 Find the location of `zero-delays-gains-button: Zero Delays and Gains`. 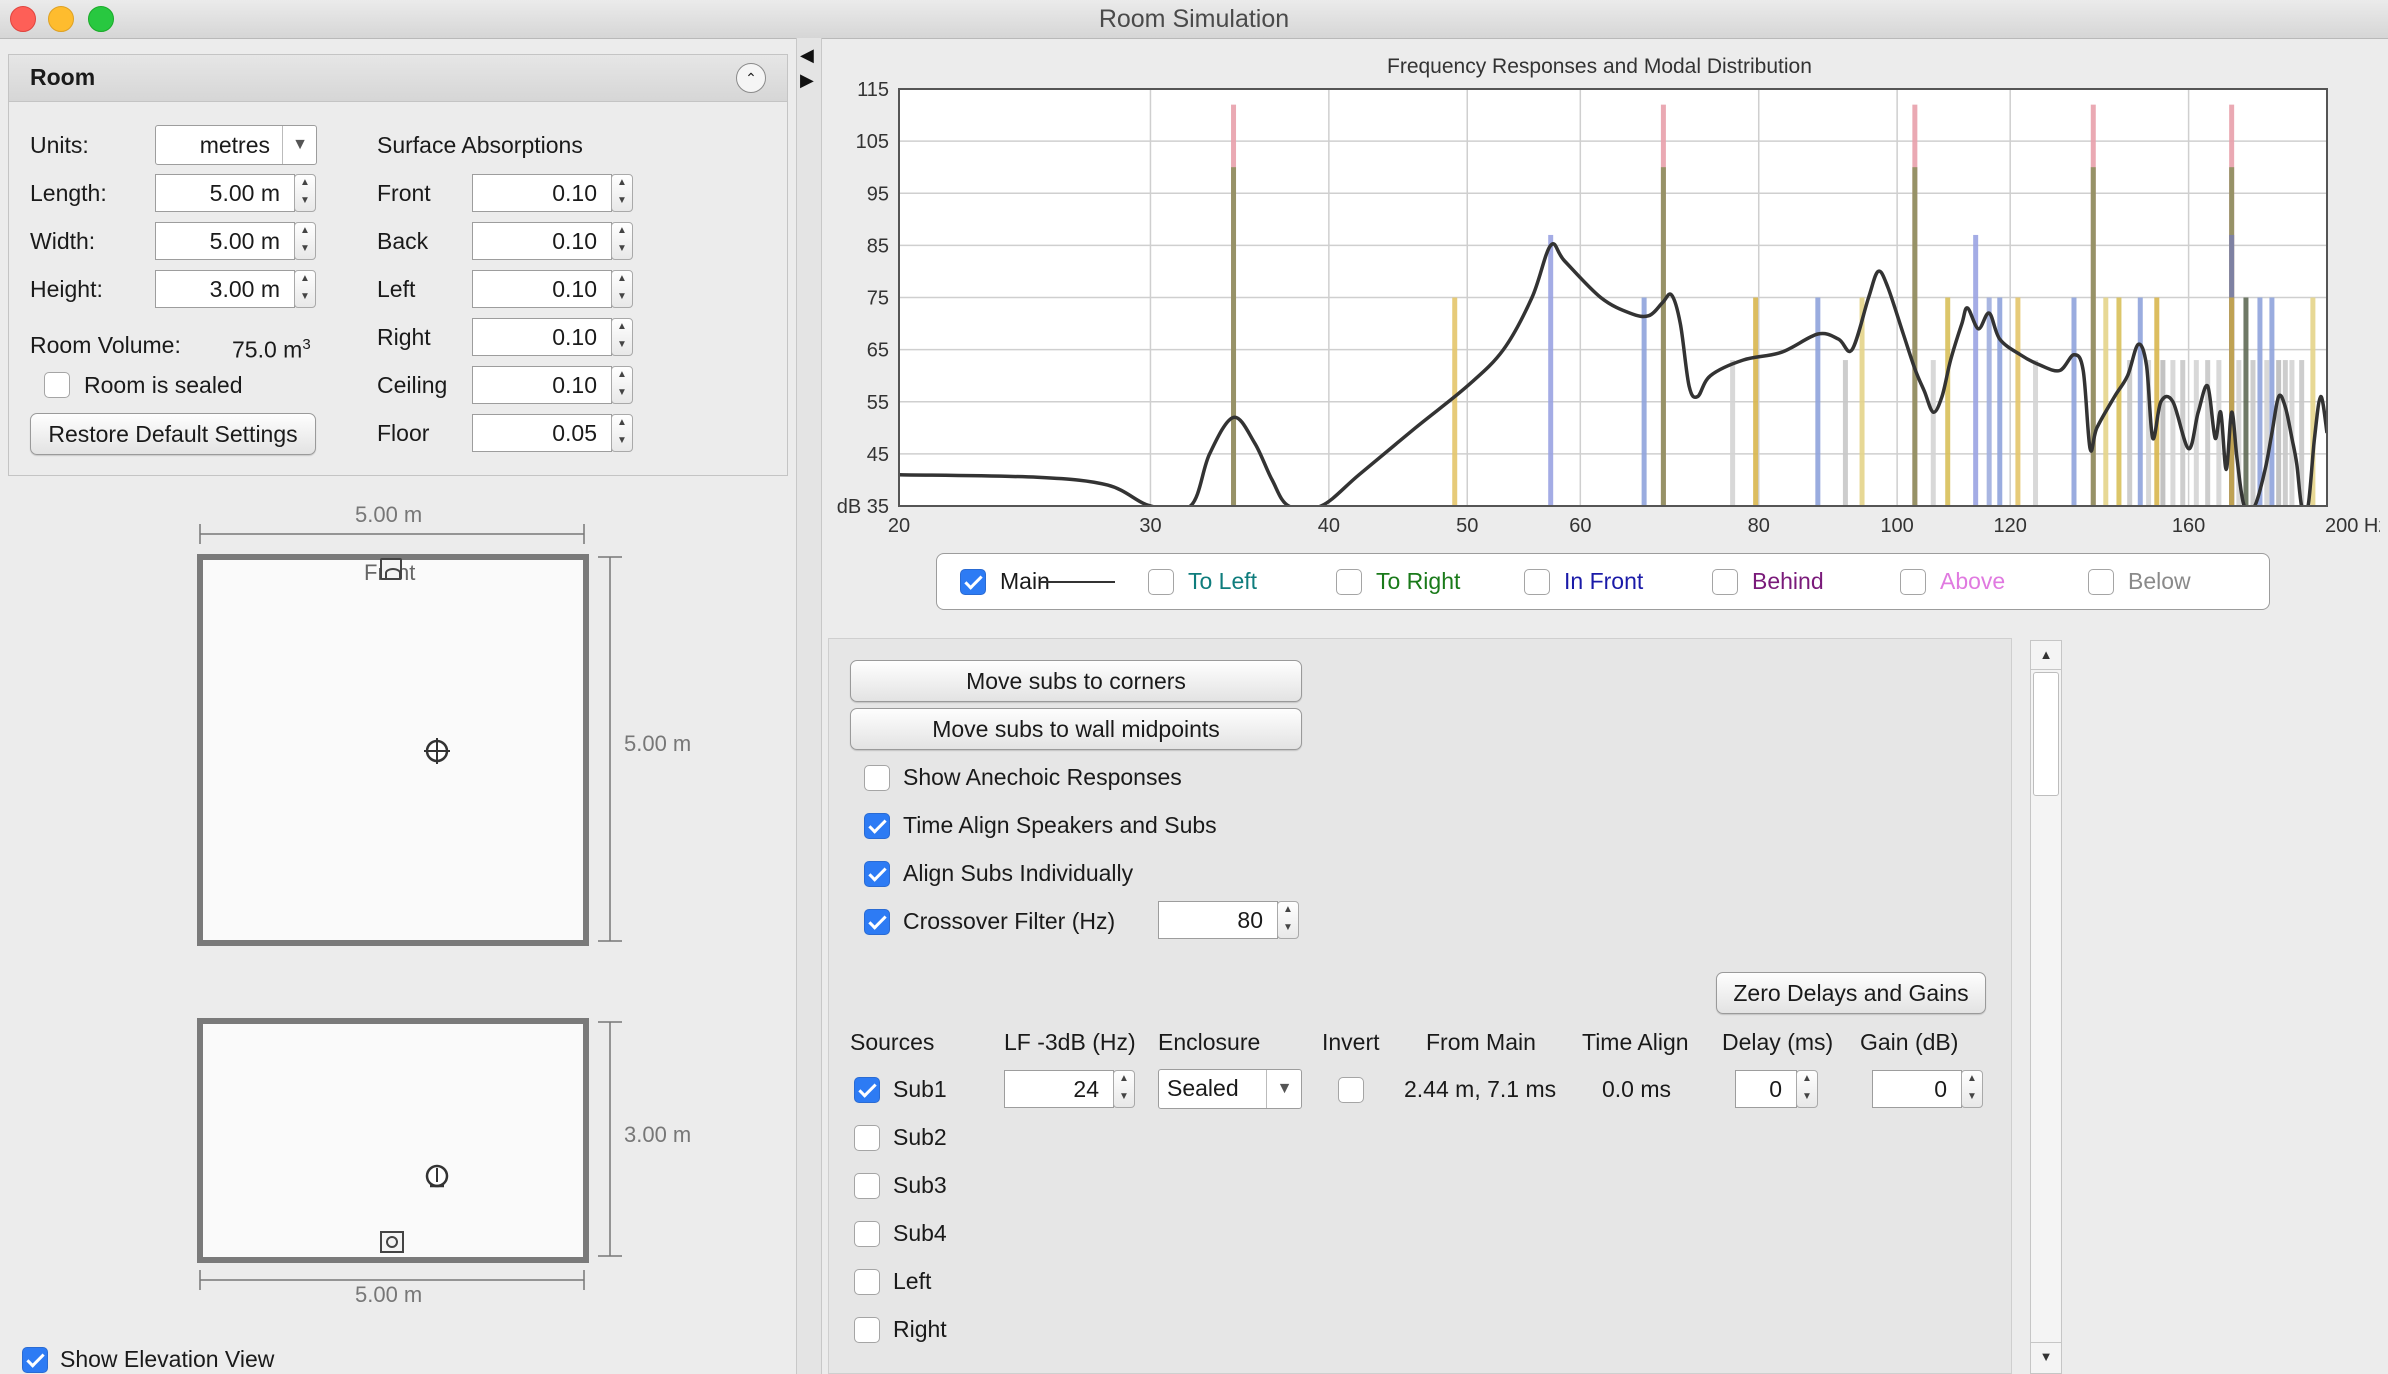

zero-delays-gains-button: Zero Delays and Gains is located at coordinates (1851, 993).